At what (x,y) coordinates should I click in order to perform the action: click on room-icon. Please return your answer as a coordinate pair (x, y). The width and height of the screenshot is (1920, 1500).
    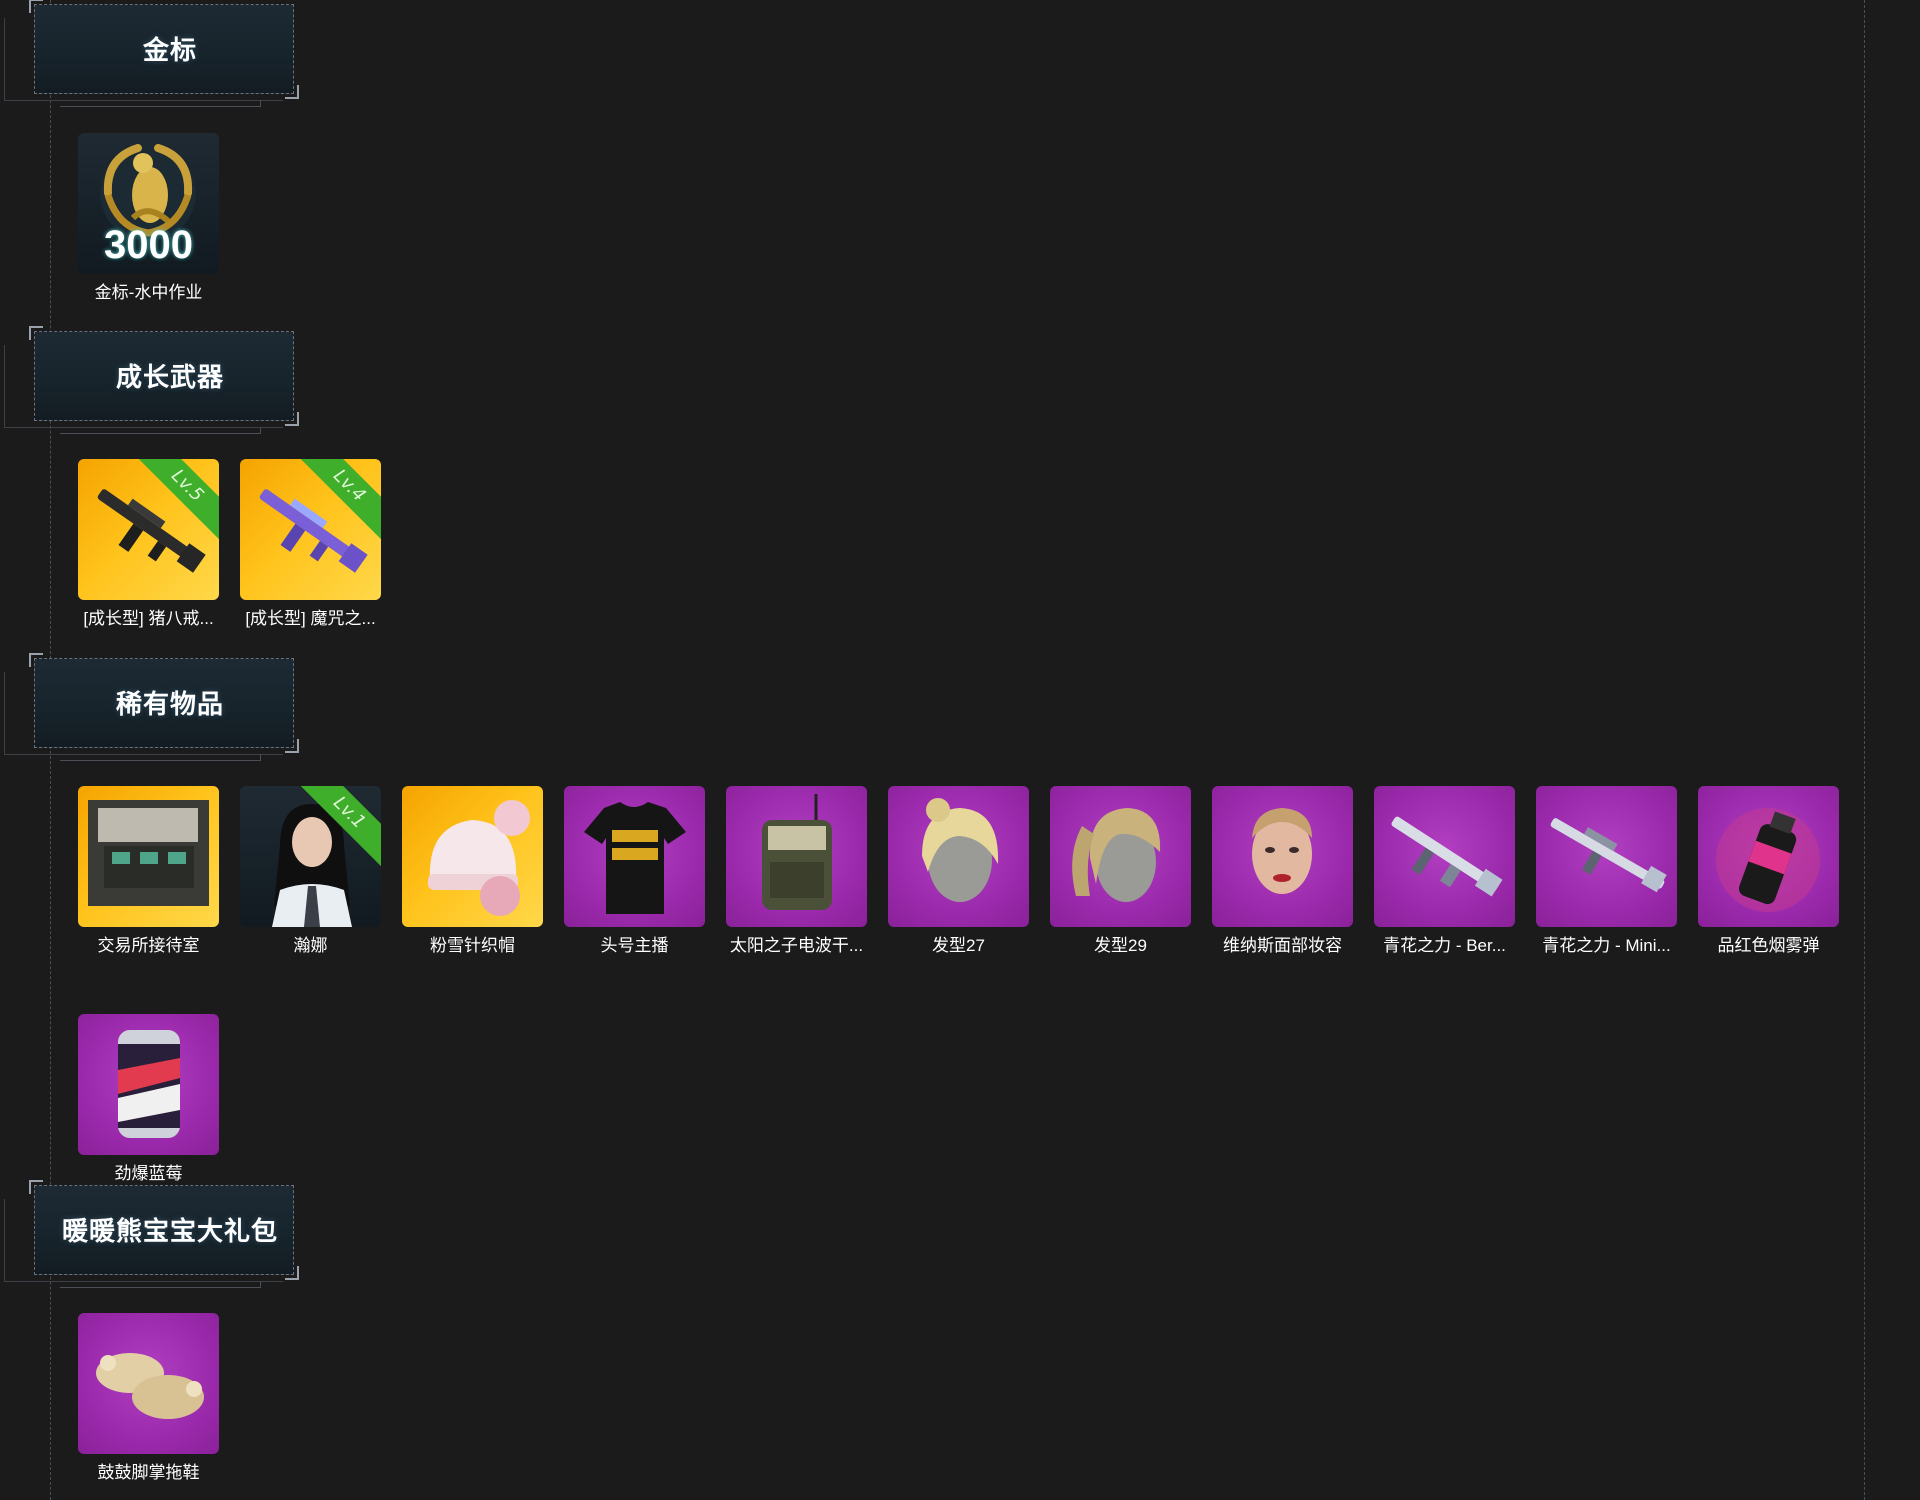
    Looking at the image, I should click on (148, 853).